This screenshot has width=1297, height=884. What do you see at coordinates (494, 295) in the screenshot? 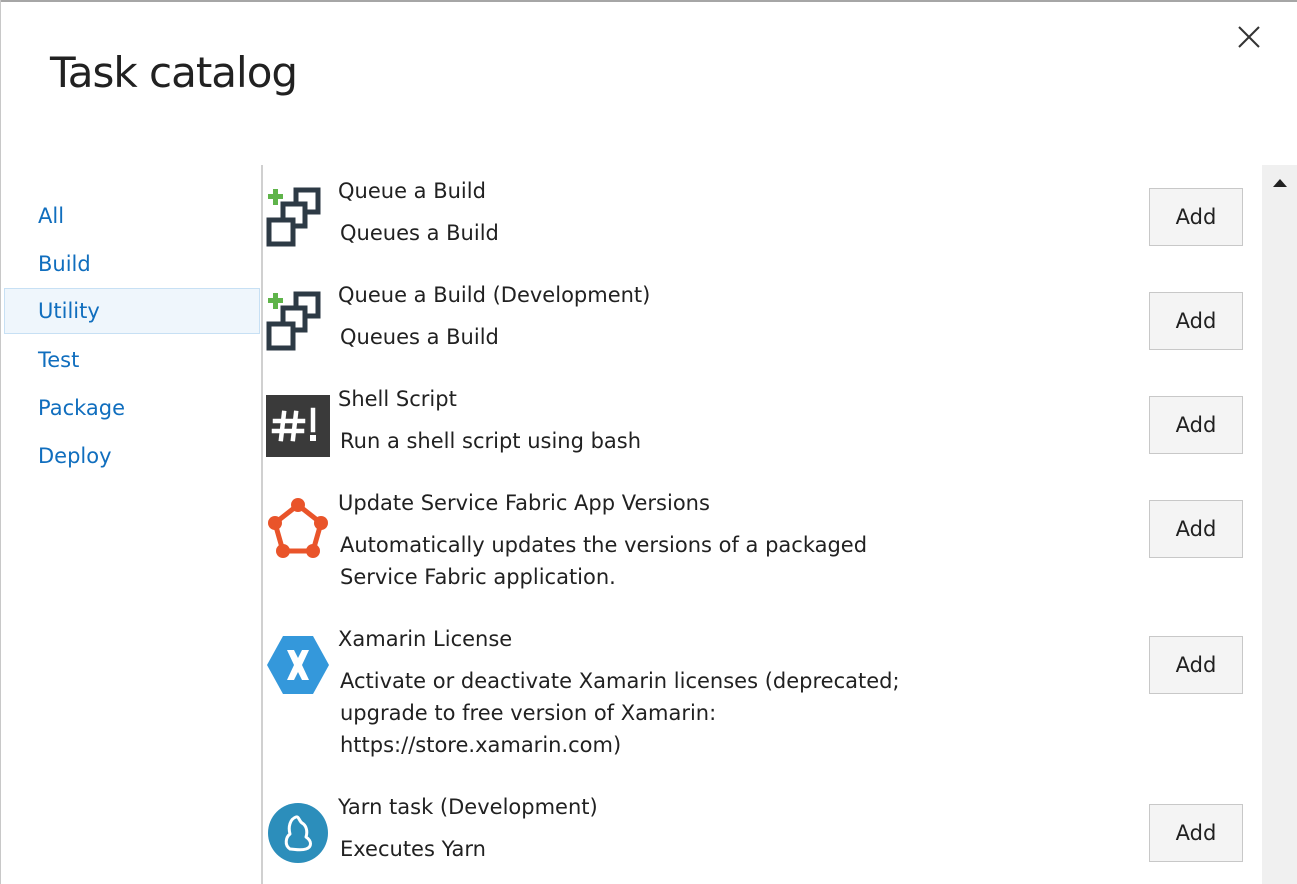
I see `task-name: Queue a Build (Development)` at bounding box center [494, 295].